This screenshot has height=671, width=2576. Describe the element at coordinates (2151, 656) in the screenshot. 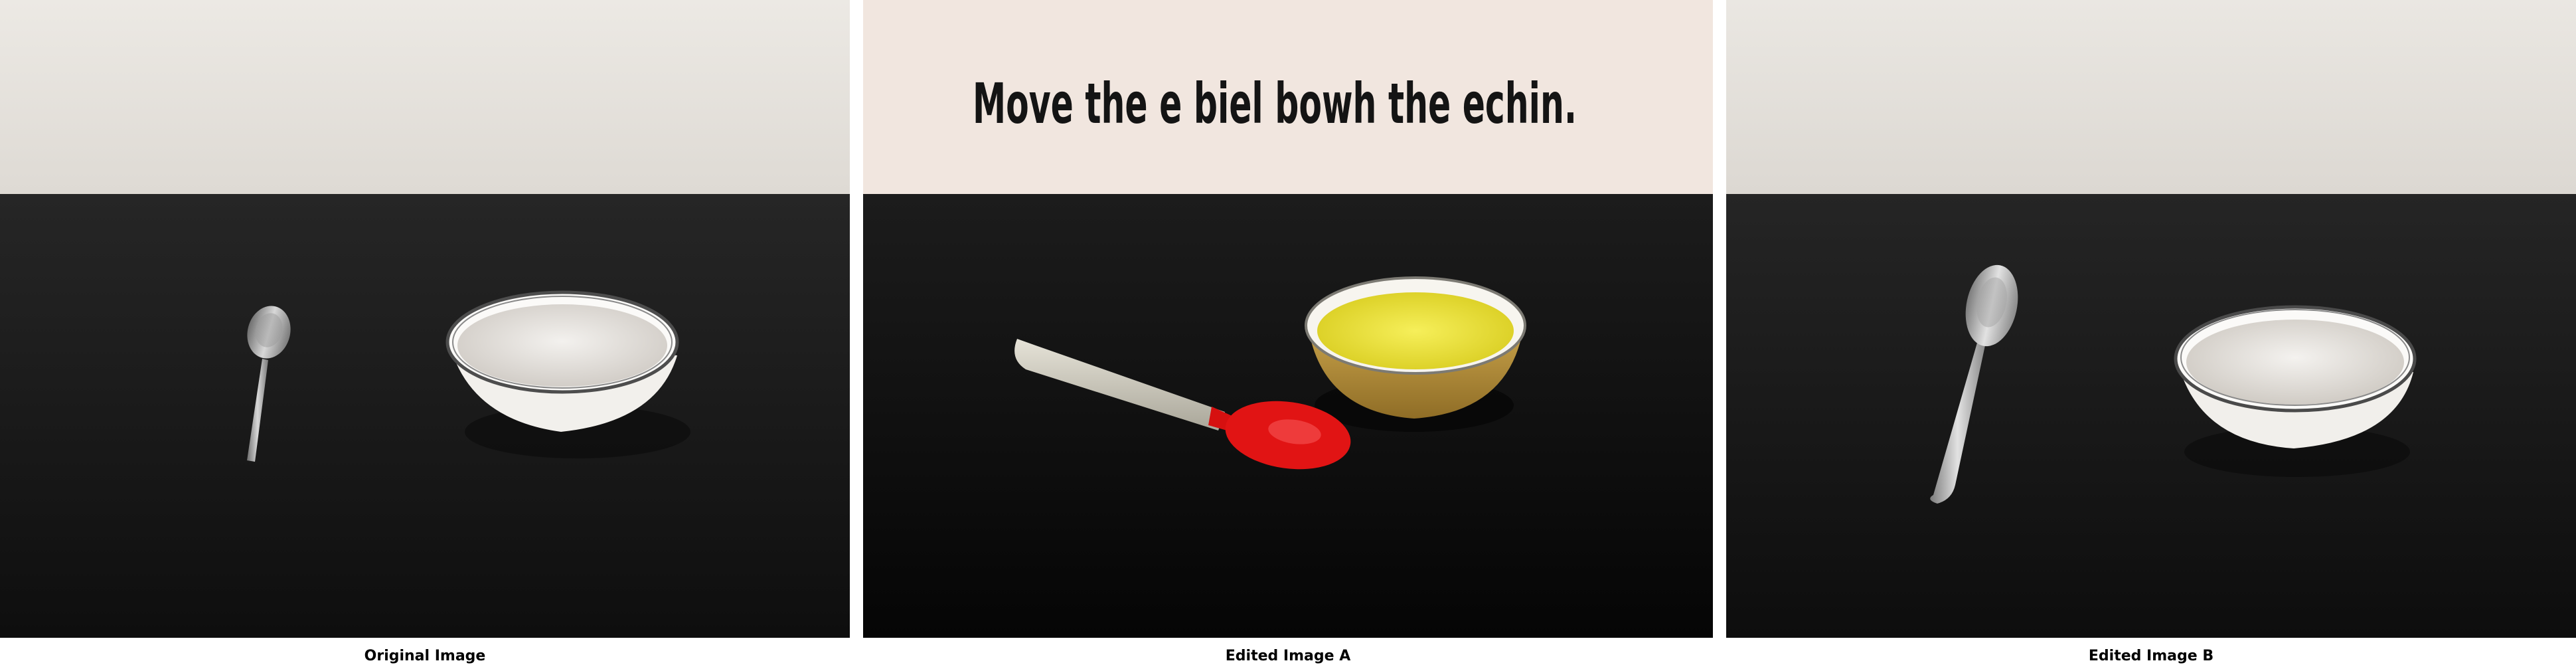

I see `caption-edited-b: Edited Image B` at that location.